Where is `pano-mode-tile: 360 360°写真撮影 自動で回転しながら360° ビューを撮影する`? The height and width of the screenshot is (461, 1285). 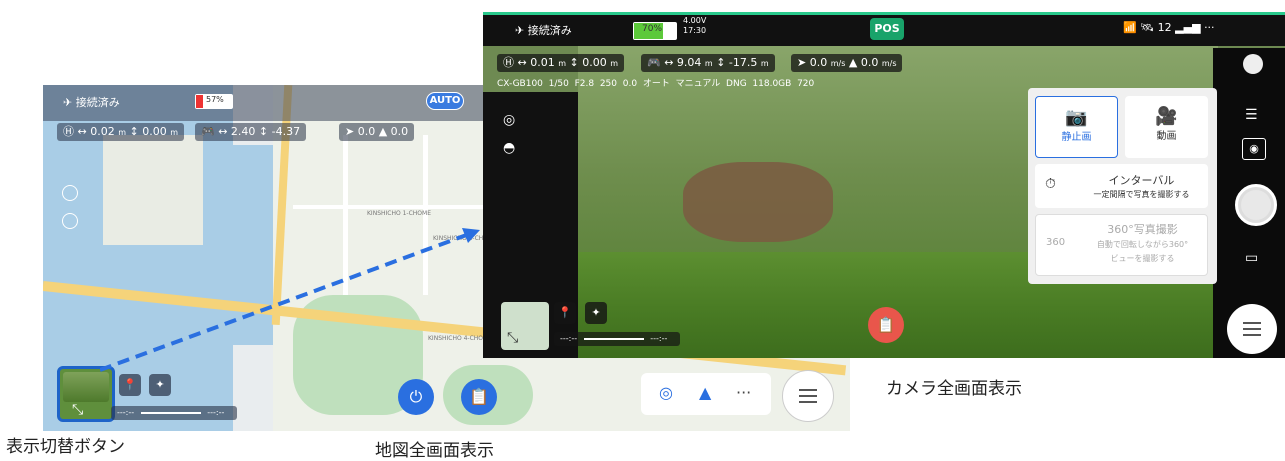 pano-mode-tile: 360 360°写真撮影 自動で回転しながら360° ビューを撮影する is located at coordinates (1121, 245).